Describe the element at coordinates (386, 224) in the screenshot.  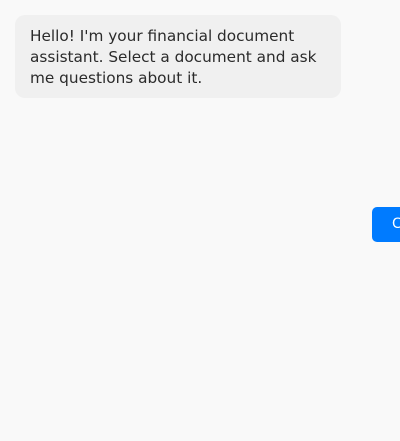
I see `partially-visible-action-button: C` at that location.